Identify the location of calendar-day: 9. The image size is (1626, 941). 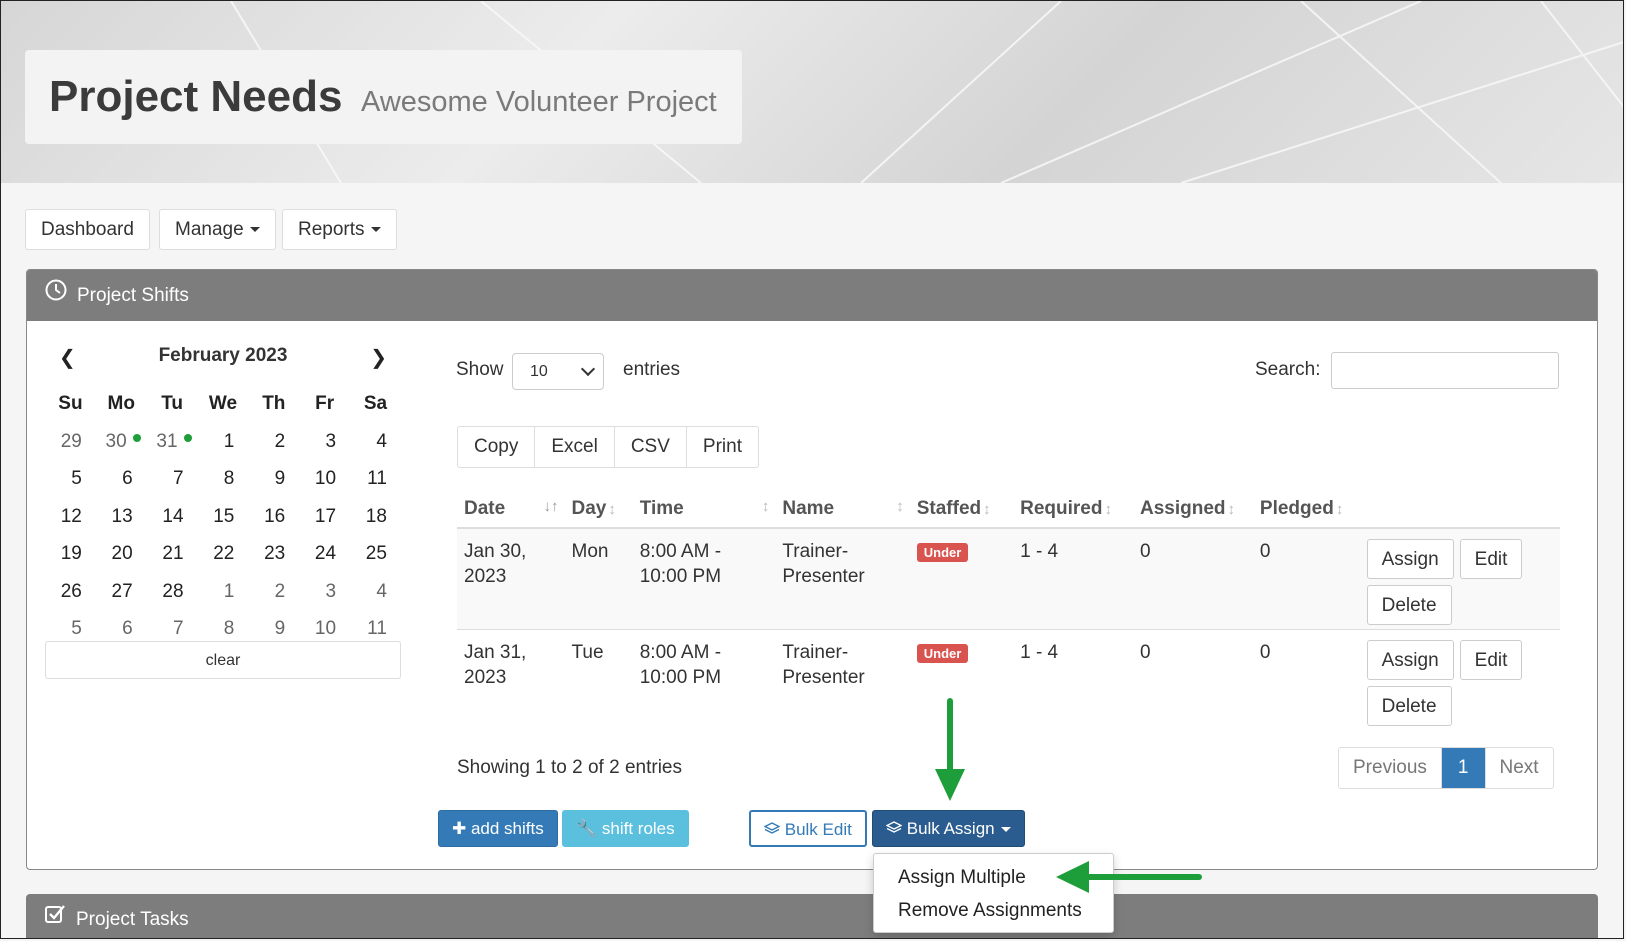
(273, 479).